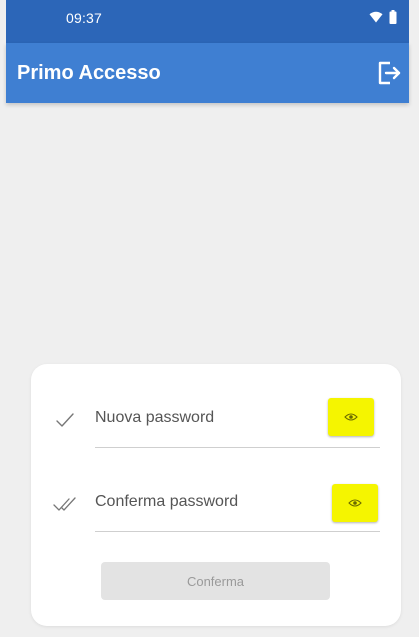 The height and width of the screenshot is (637, 419). What do you see at coordinates (65, 420) in the screenshot?
I see `check-icon` at bounding box center [65, 420].